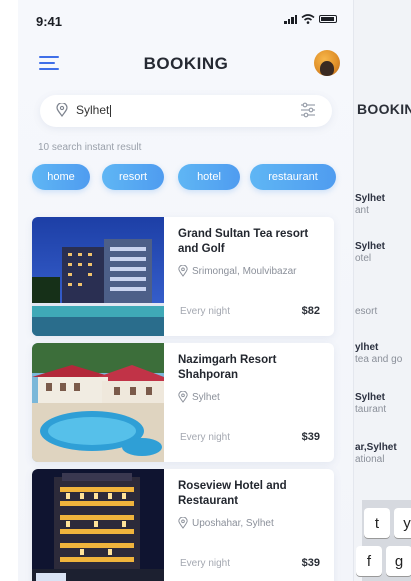 The width and height of the screenshot is (411, 581). Describe the element at coordinates (290, 19) in the screenshot. I see `cellular-signal-icon` at that location.